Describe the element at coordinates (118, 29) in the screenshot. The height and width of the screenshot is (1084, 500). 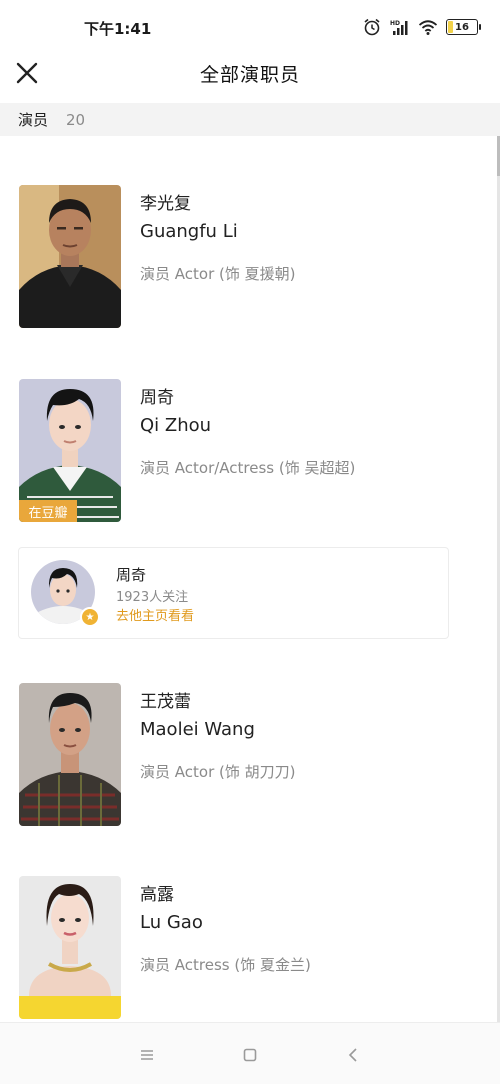
I see `status-time: 下午1:41` at that location.